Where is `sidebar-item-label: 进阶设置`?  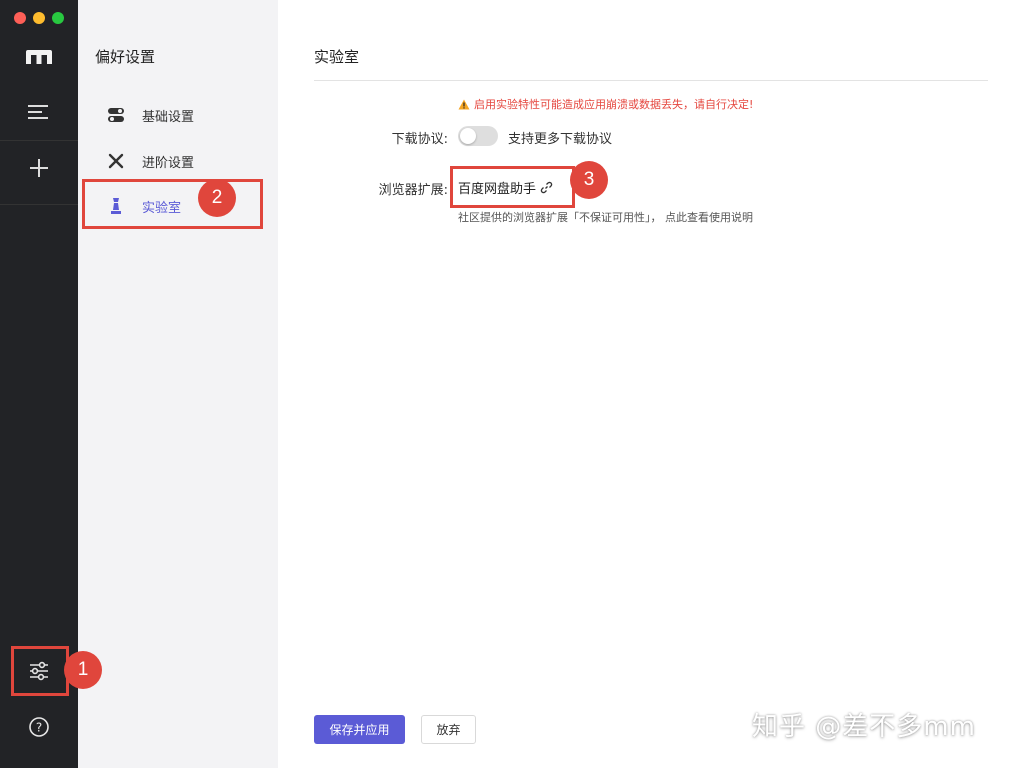
sidebar-item-label: 进阶设置 is located at coordinates (168, 163).